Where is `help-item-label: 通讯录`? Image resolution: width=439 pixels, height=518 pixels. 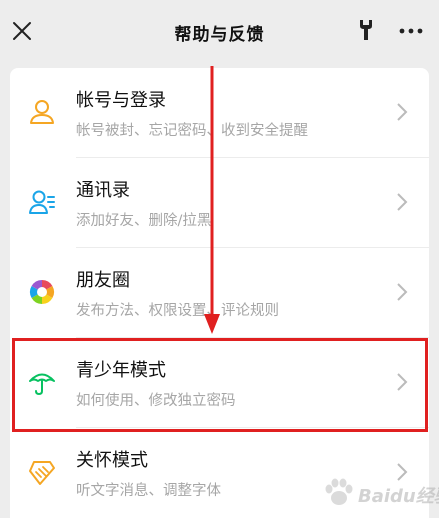
help-item-label: 通讯录 is located at coordinates (103, 190).